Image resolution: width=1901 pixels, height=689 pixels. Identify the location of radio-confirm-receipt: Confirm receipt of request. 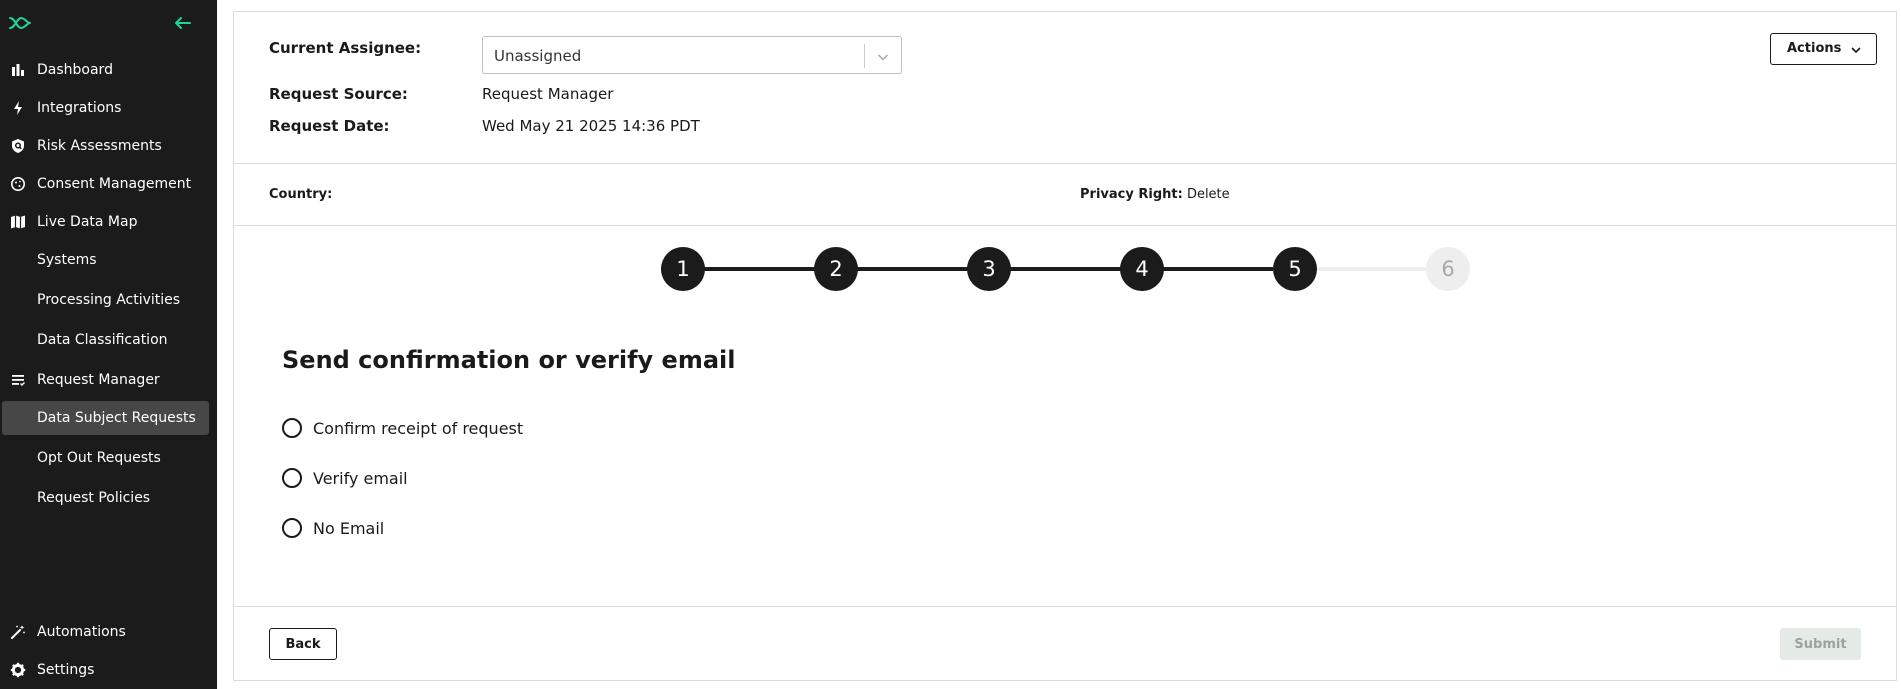
(402, 428).